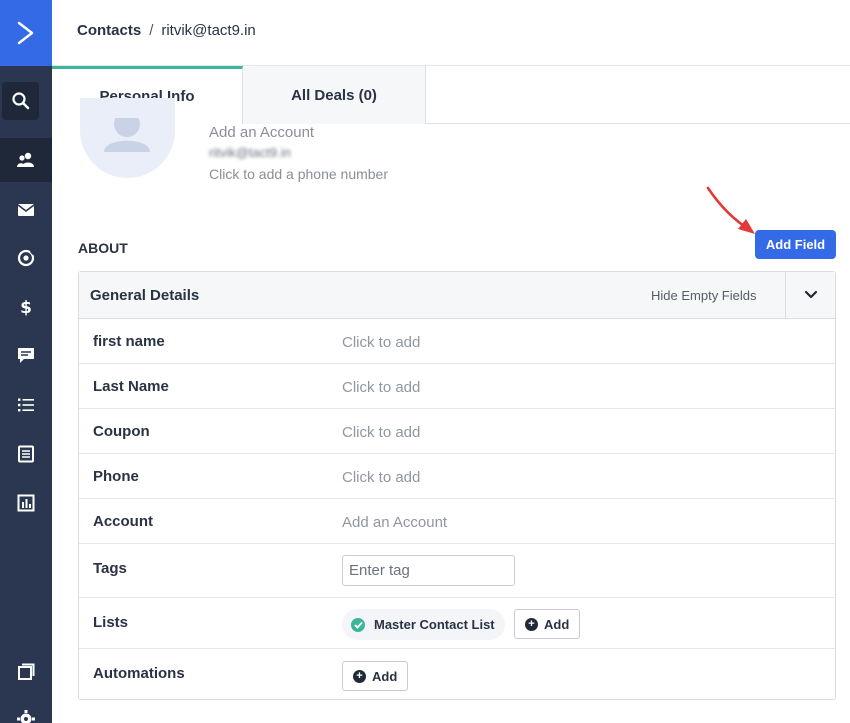  I want to click on left-nav-rail: $, so click(26, 361).